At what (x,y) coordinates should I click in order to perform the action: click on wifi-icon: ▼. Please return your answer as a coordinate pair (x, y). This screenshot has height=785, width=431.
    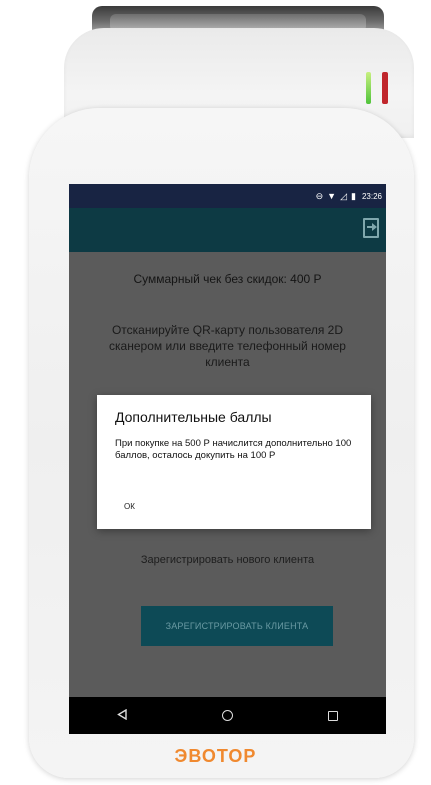
    Looking at the image, I should click on (332, 195).